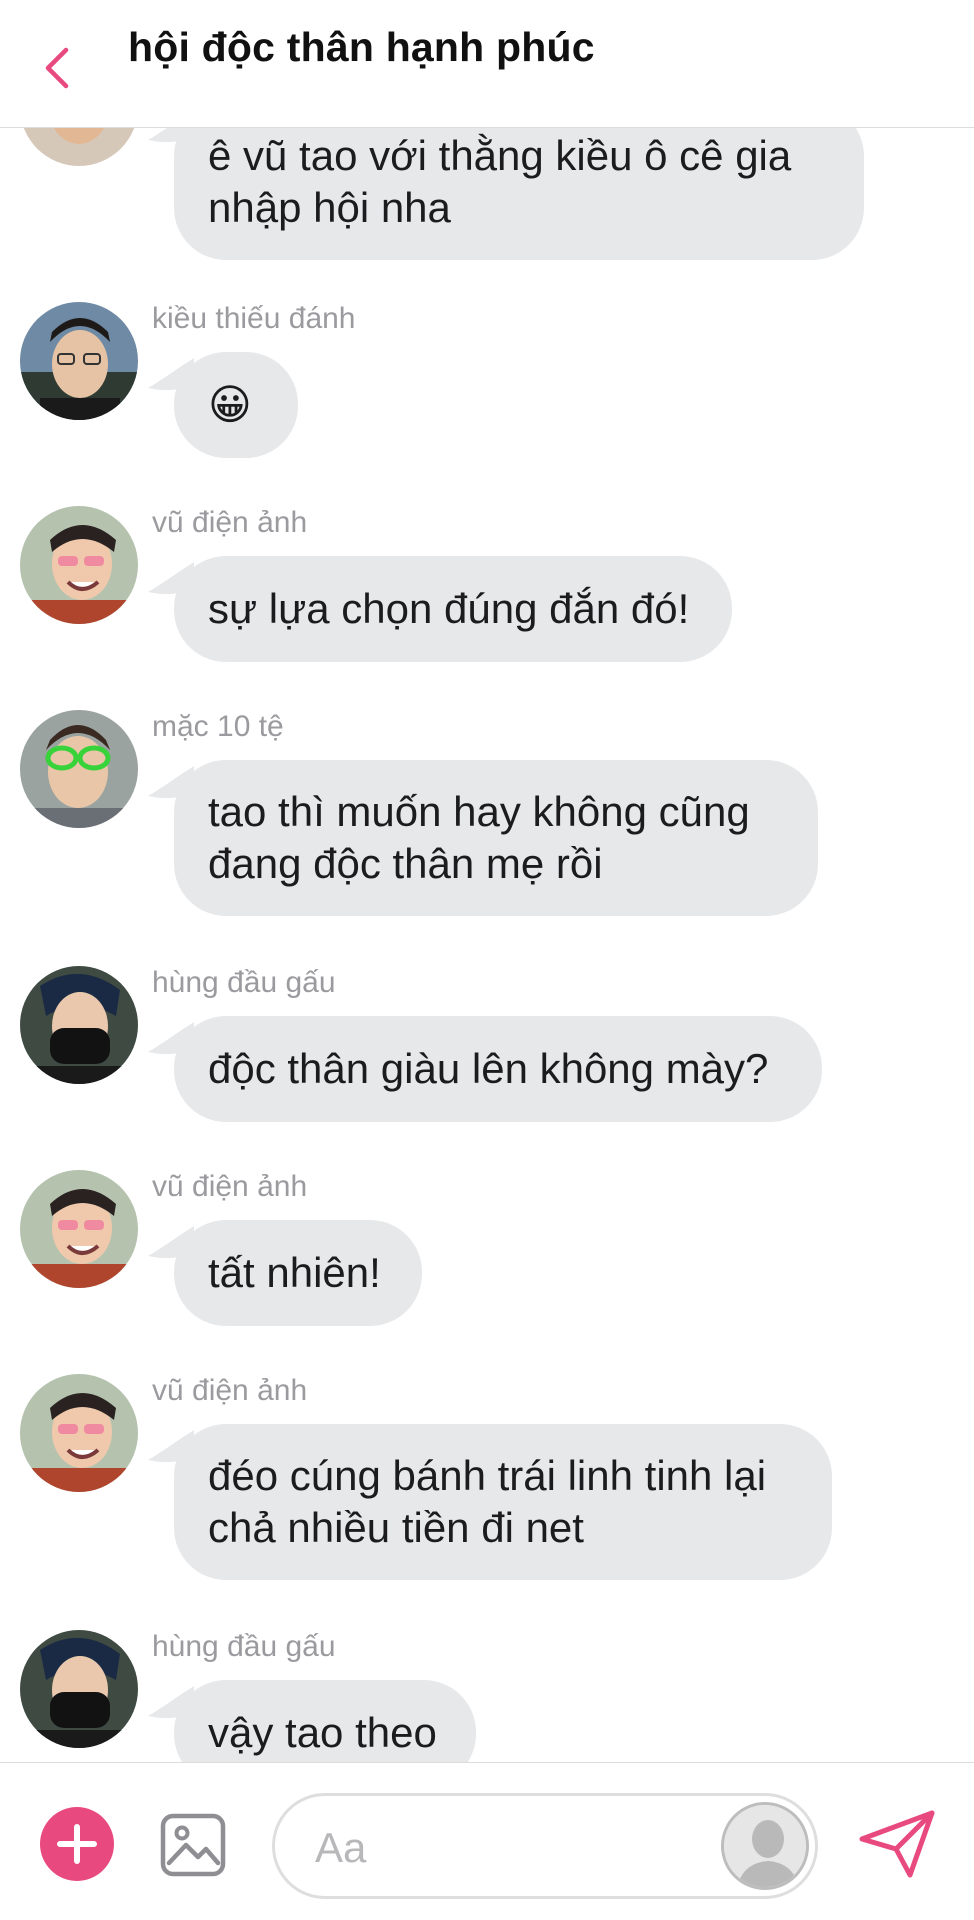  Describe the element at coordinates (79, 769) in the screenshot. I see `mac-10-te-avatar` at that location.